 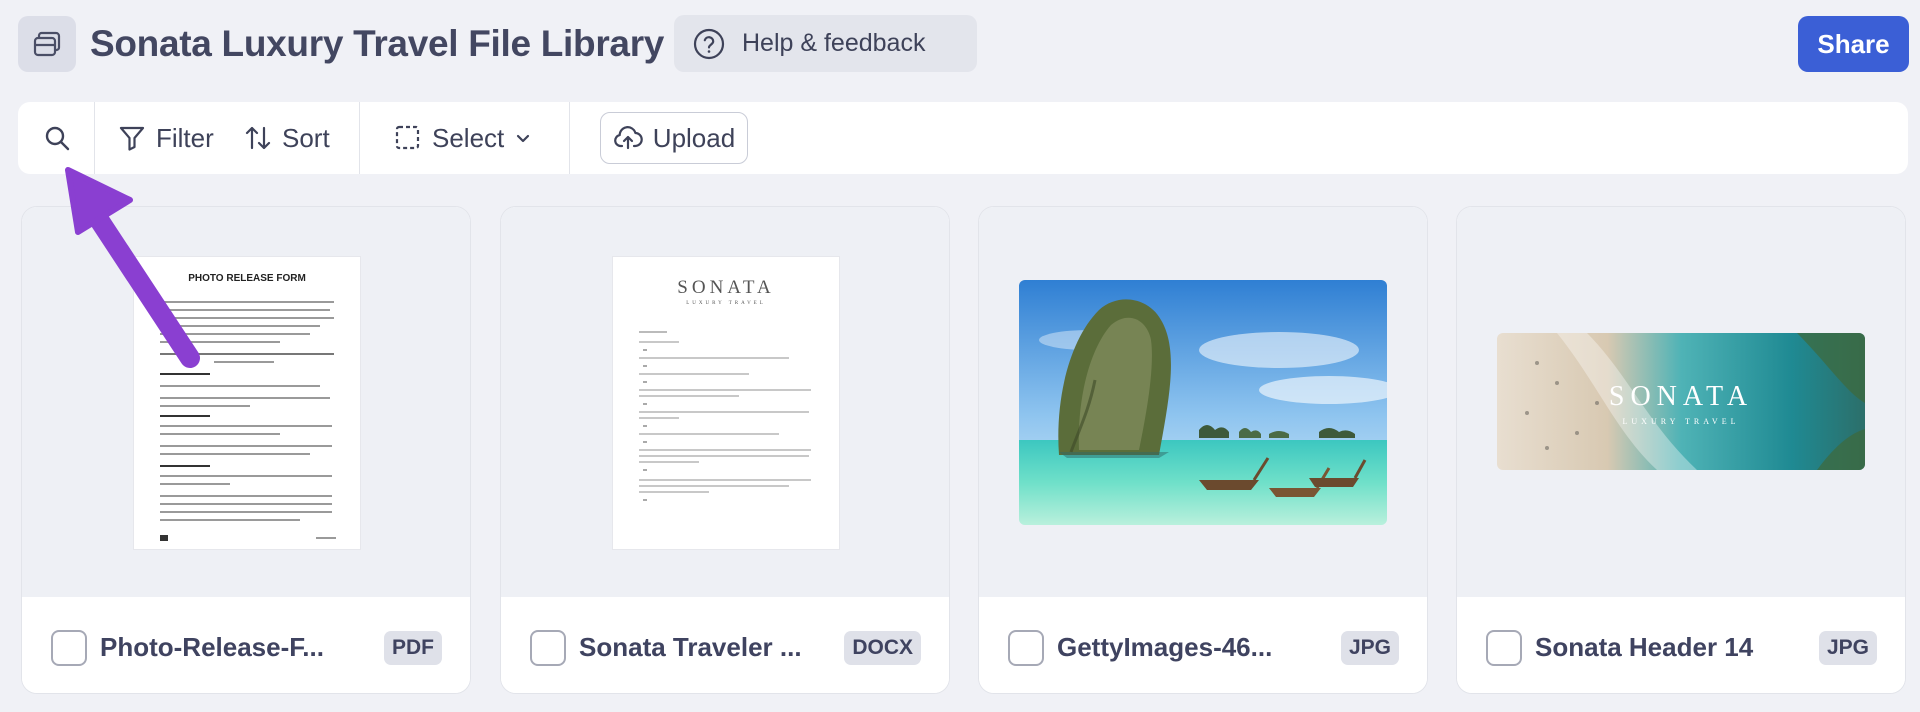 I want to click on document-thumbnail: PHOTO RELEASE FORM, so click(x=247, y=403).